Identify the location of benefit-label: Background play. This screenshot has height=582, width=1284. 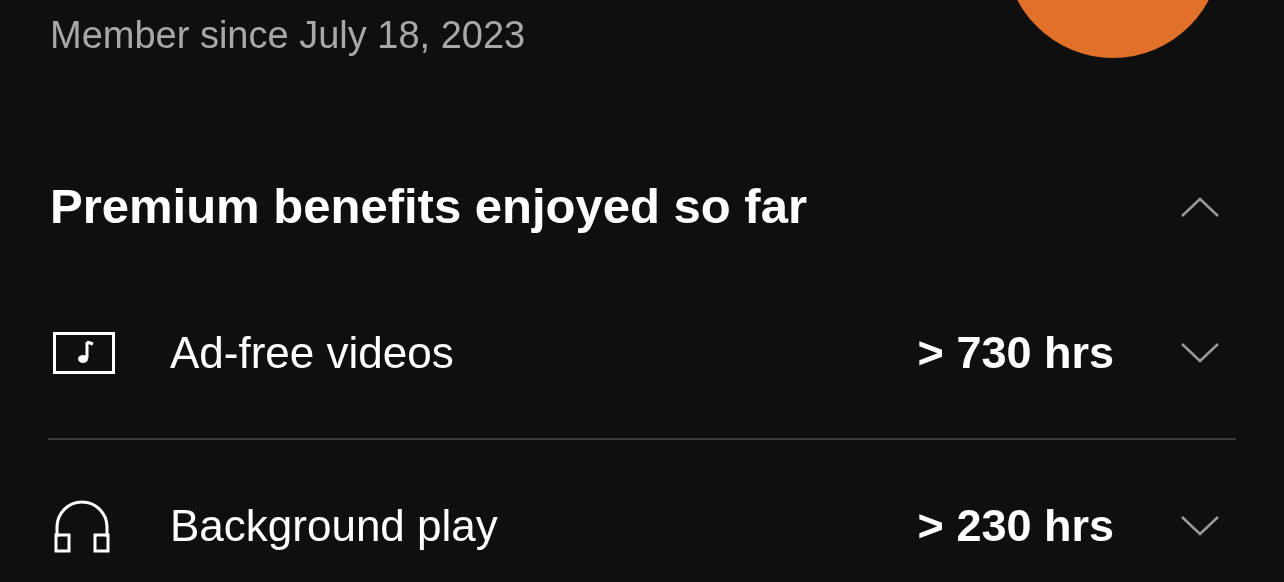
(334, 526).